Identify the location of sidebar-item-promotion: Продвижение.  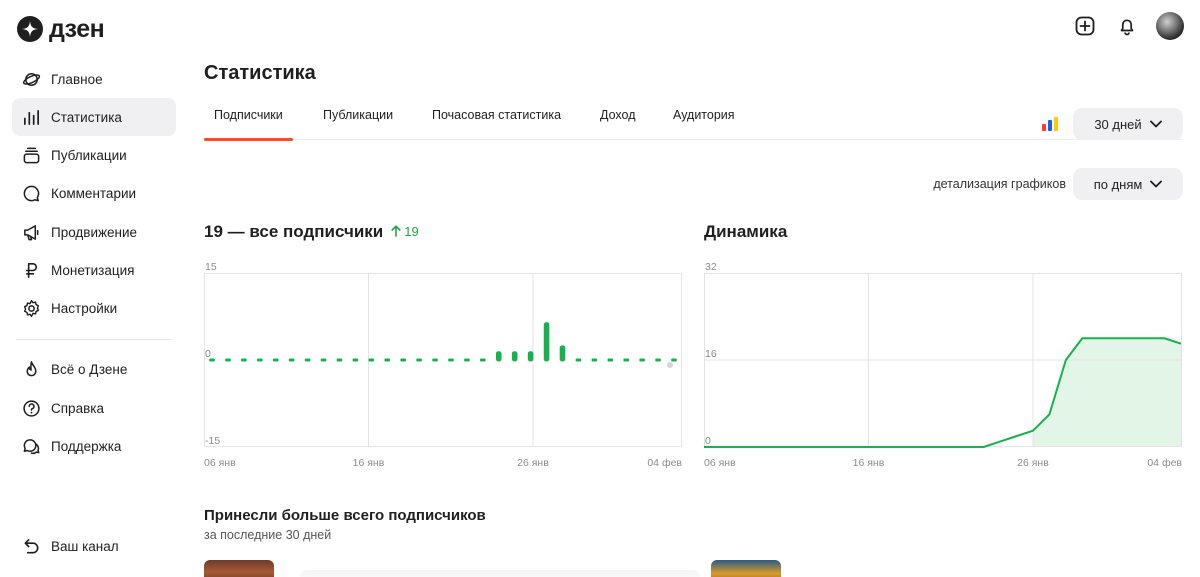
(94, 232).